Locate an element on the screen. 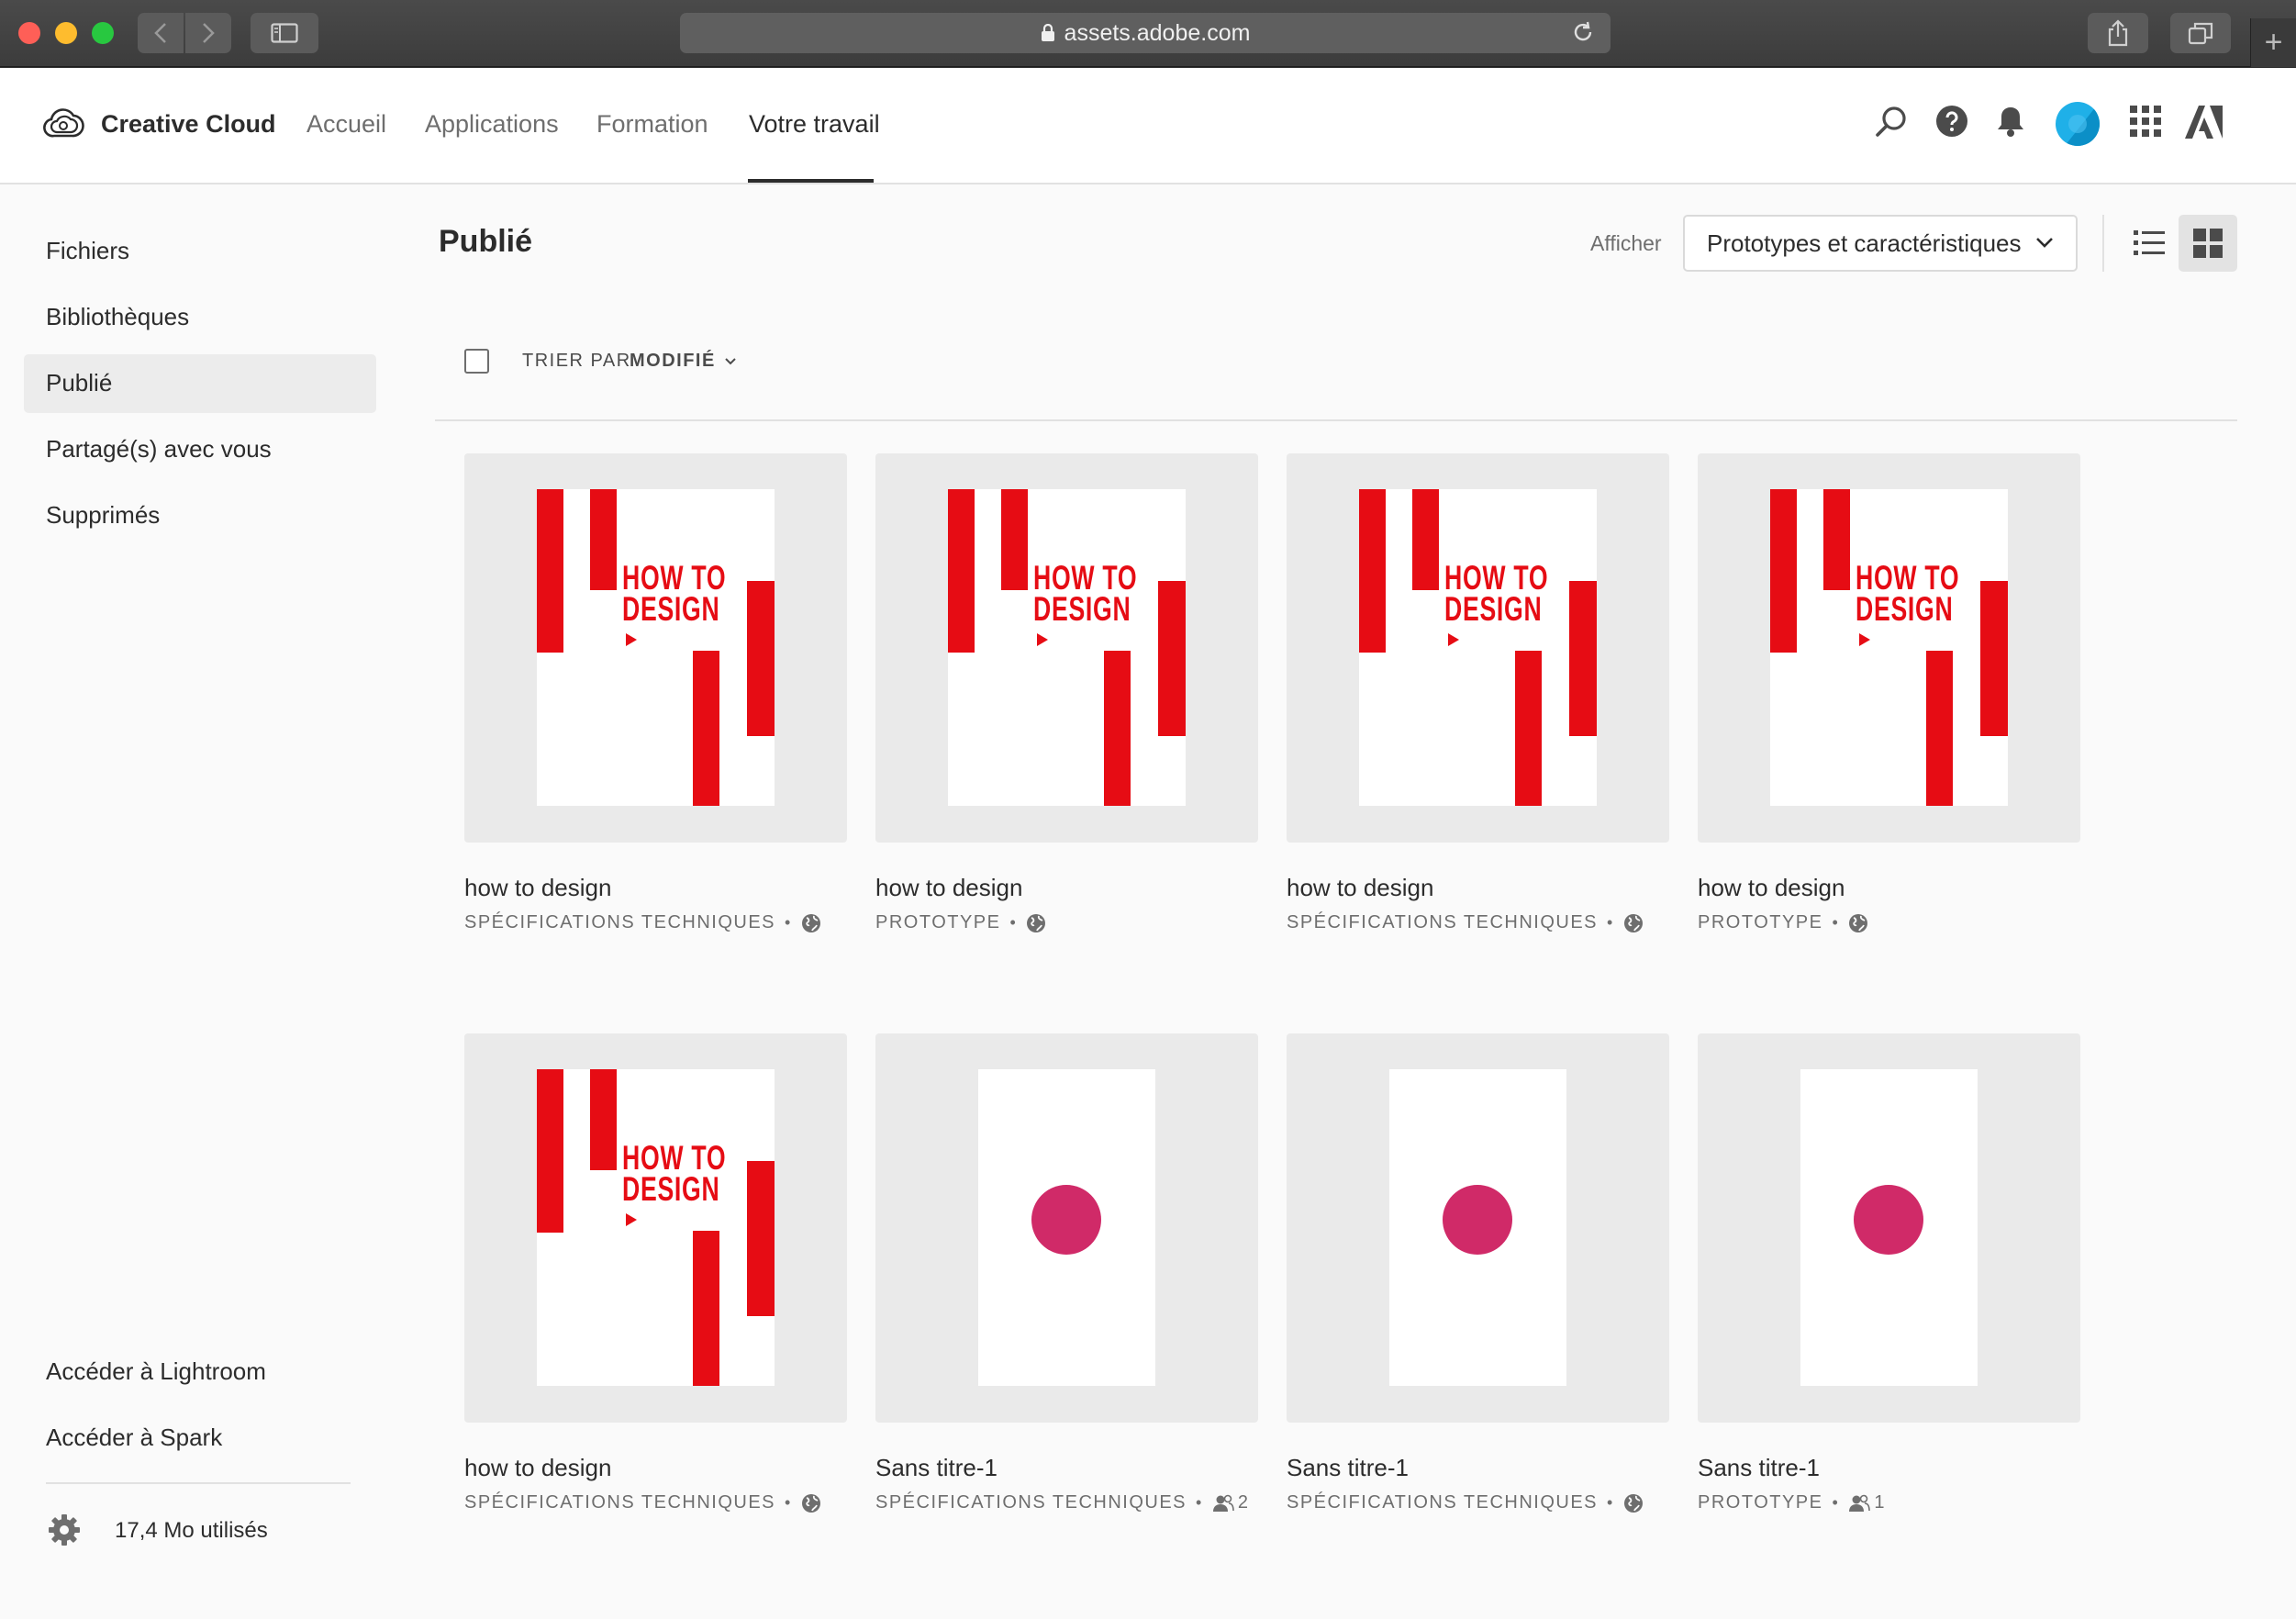 The image size is (2296, 1619). browser-toolbar: assets.adobe.com + is located at coordinates (1148, 33).